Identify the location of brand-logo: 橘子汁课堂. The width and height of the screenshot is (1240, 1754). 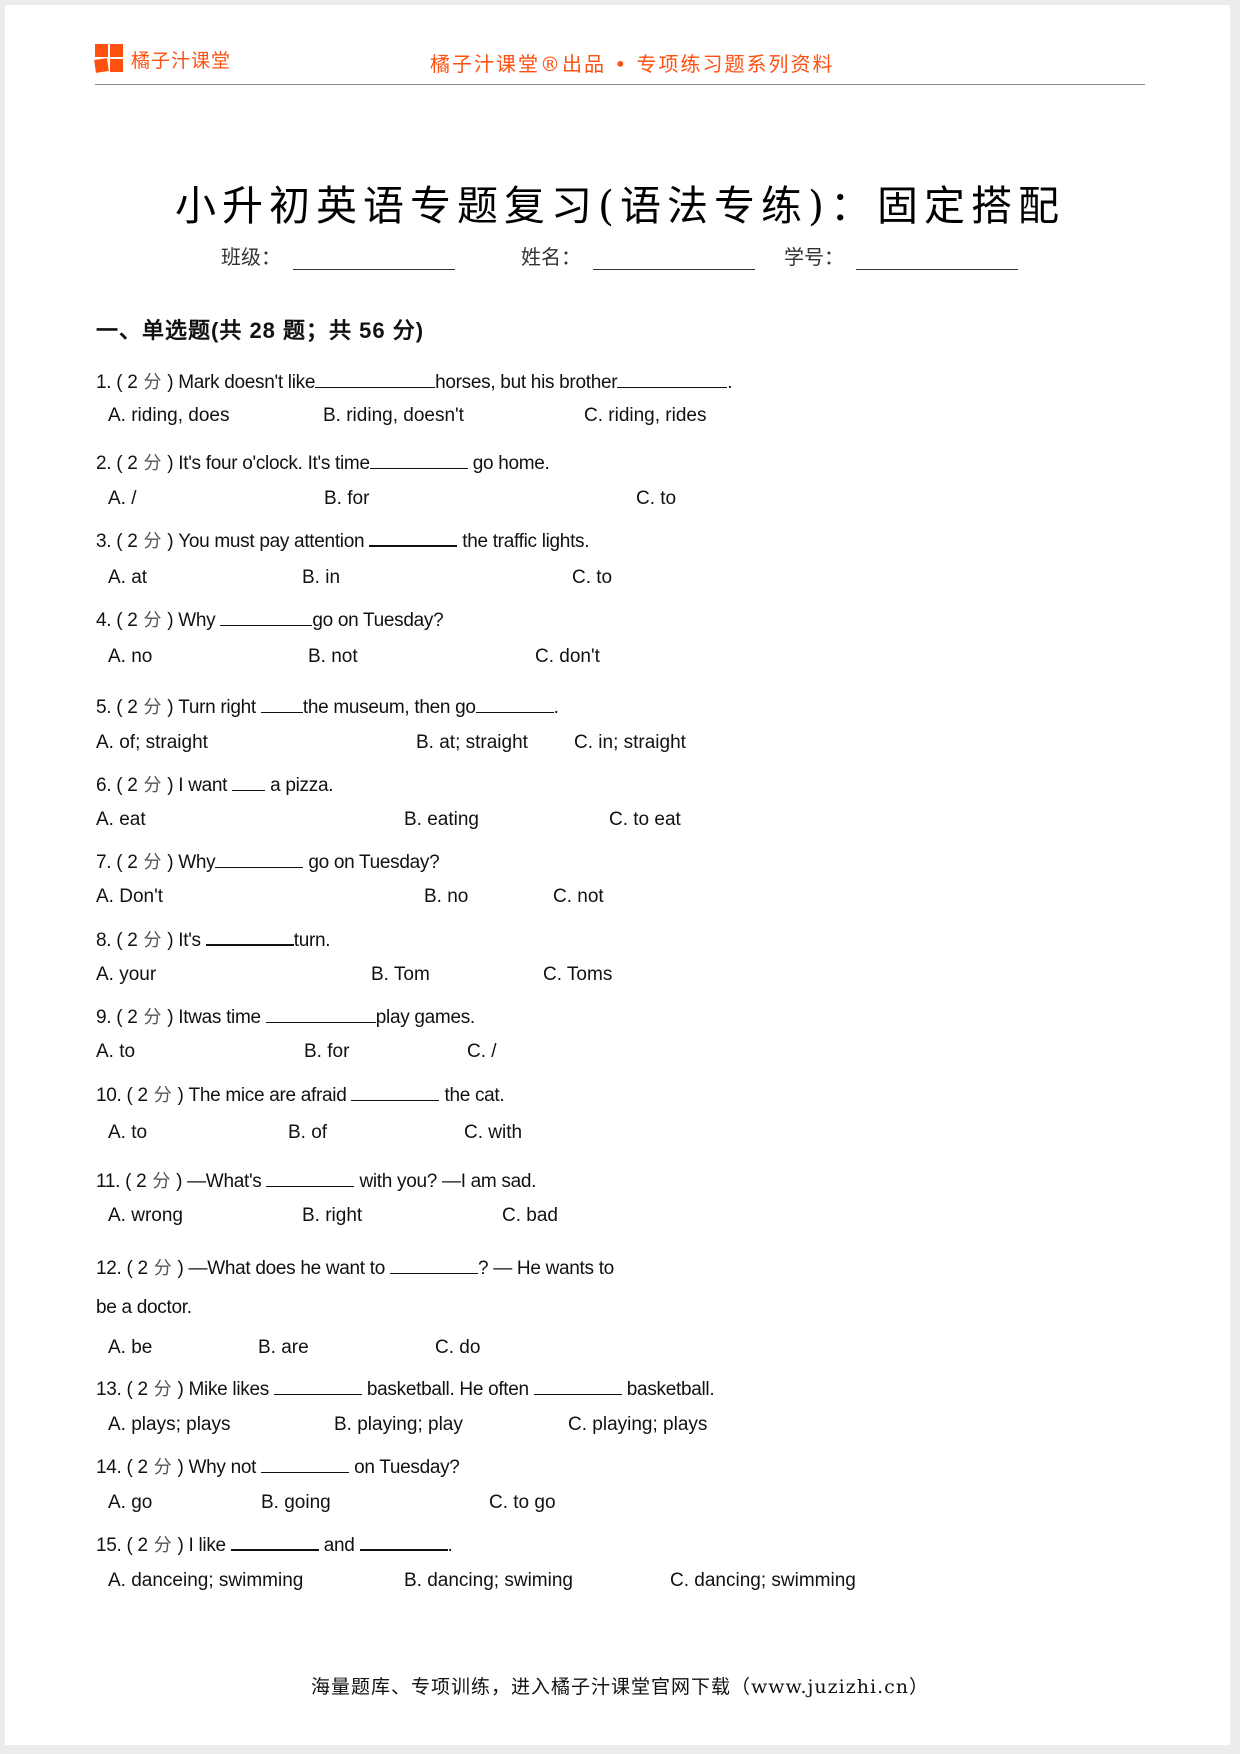
(163, 59).